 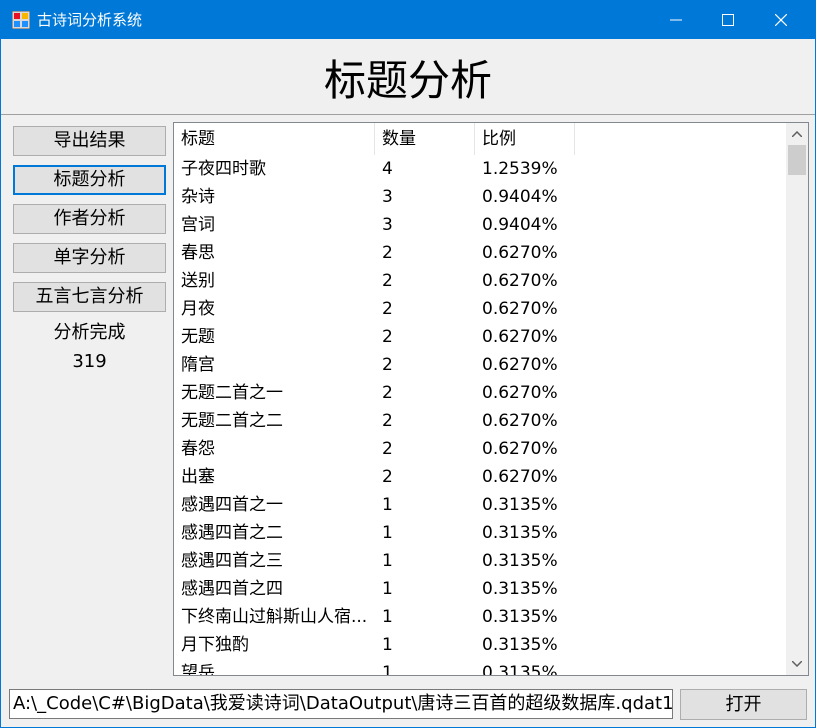 What do you see at coordinates (480, 365) in the screenshot?
I see `list-item: 隋宫 2 0.6270%` at bounding box center [480, 365].